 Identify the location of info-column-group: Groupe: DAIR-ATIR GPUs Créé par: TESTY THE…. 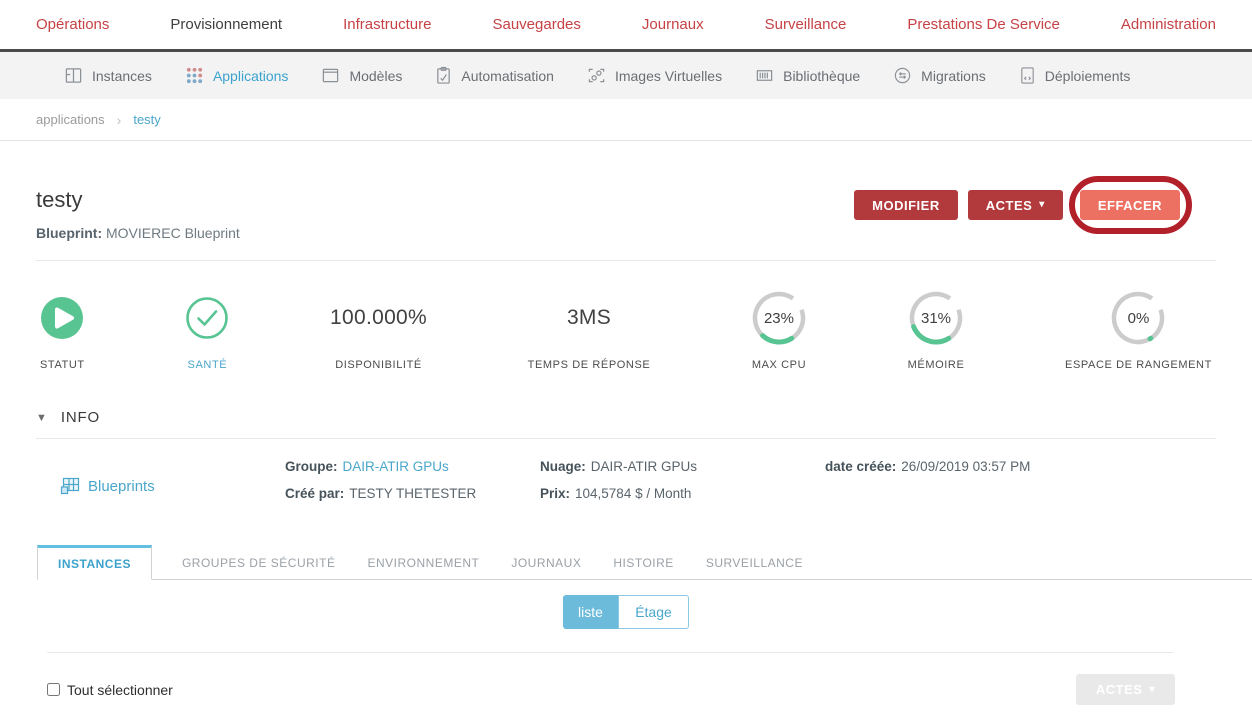
(412, 480).